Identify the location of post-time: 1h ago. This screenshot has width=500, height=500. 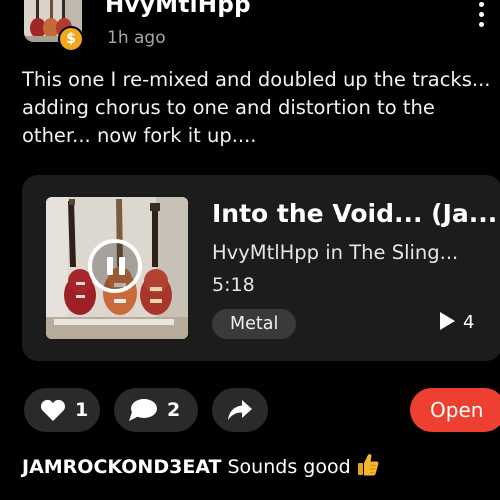
(136, 38).